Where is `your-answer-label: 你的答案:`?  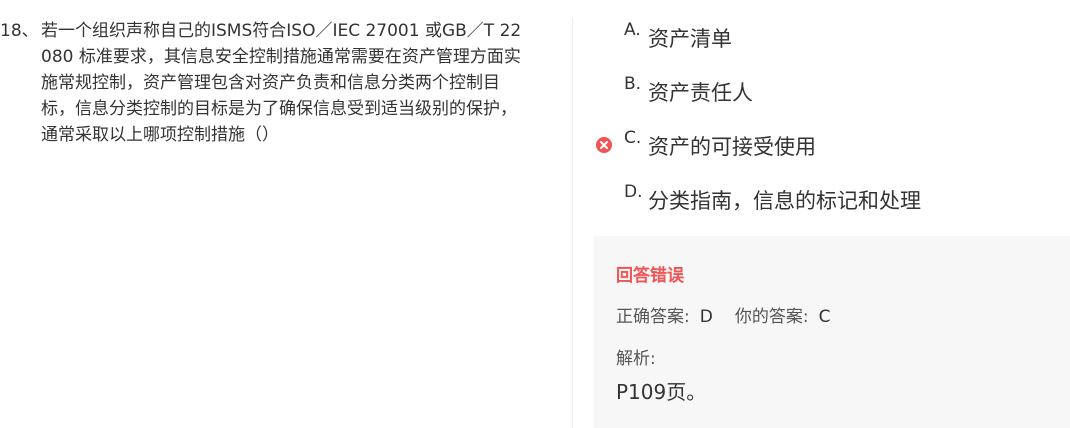 your-answer-label: 你的答案: is located at coordinates (771, 317).